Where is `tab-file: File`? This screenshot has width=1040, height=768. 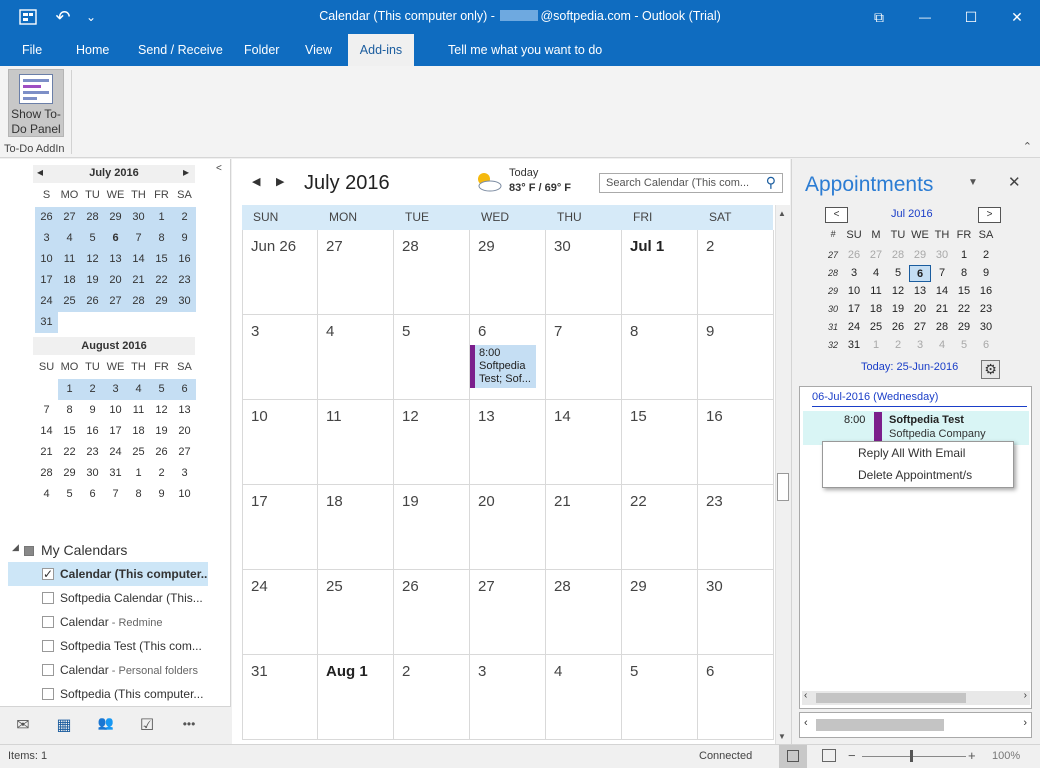 tab-file: File is located at coordinates (32, 50).